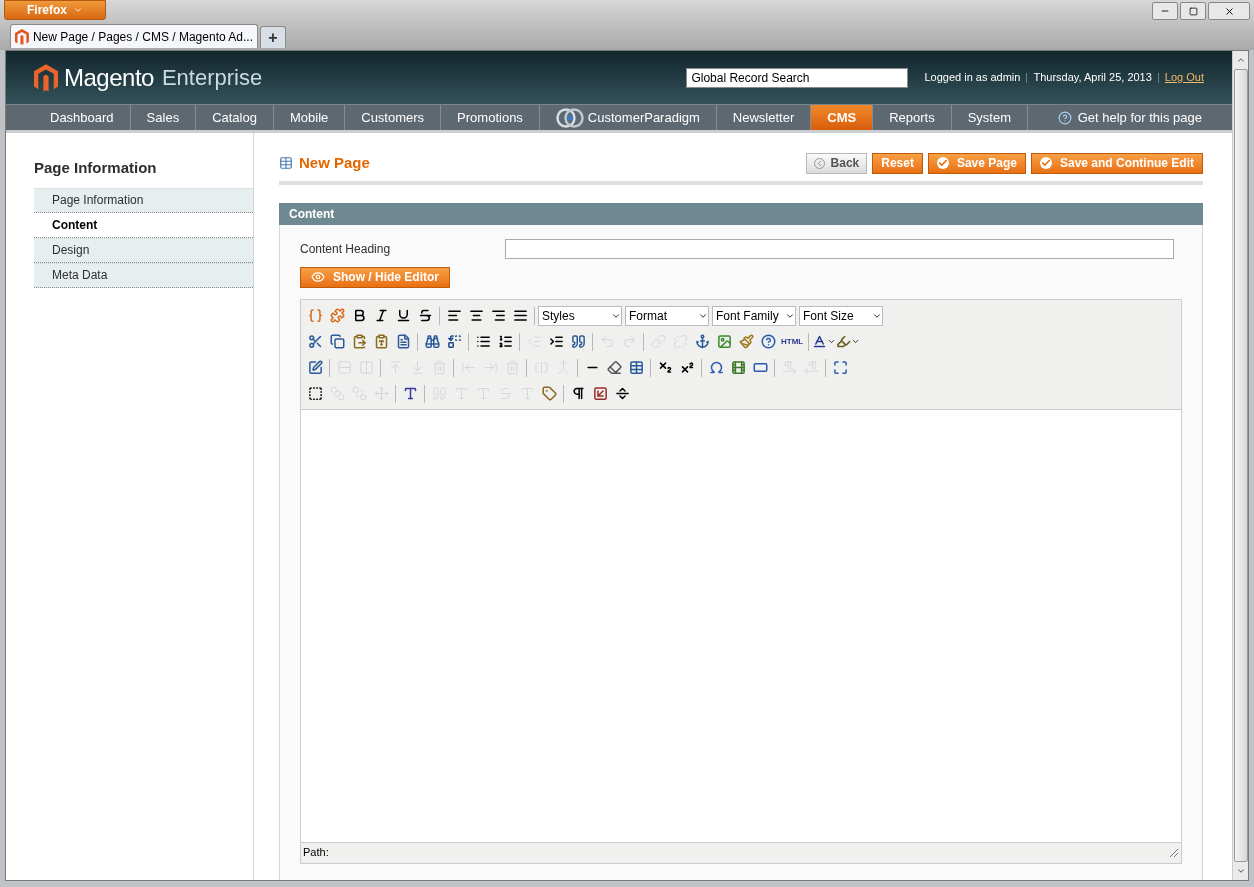 The width and height of the screenshot is (1254, 887). What do you see at coordinates (1092, 78) in the screenshot?
I see `date-label: Thursday, April 25, 2013` at bounding box center [1092, 78].